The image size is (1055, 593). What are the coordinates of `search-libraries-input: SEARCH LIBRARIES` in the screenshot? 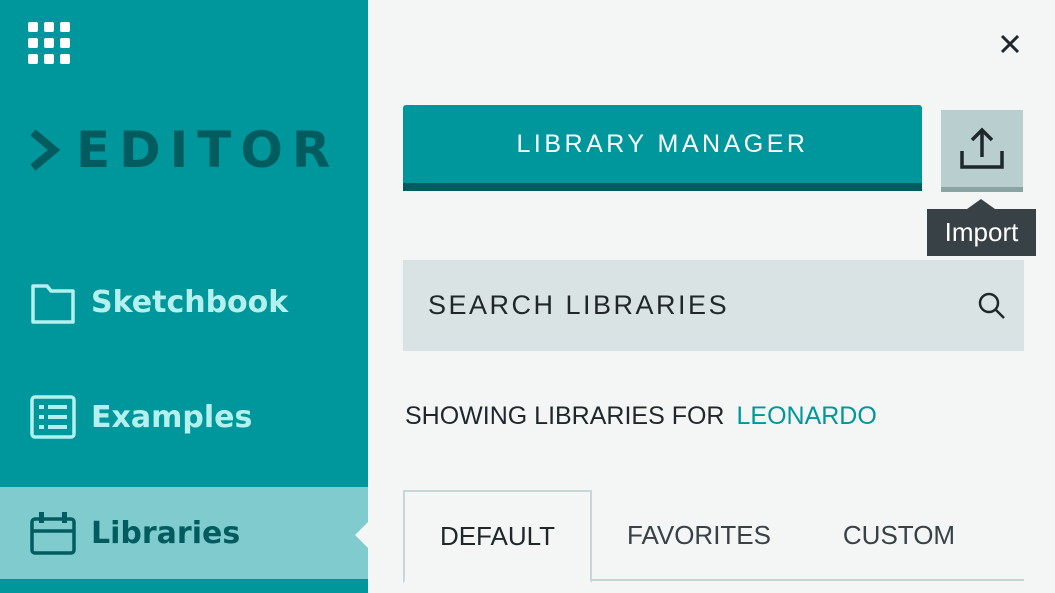 It's located at (713, 305).